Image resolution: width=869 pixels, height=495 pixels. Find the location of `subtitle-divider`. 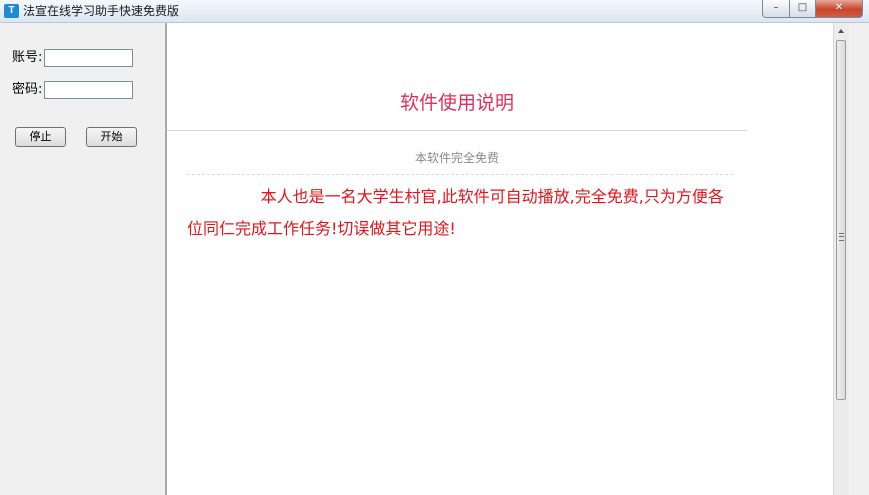

subtitle-divider is located at coordinates (460, 174).